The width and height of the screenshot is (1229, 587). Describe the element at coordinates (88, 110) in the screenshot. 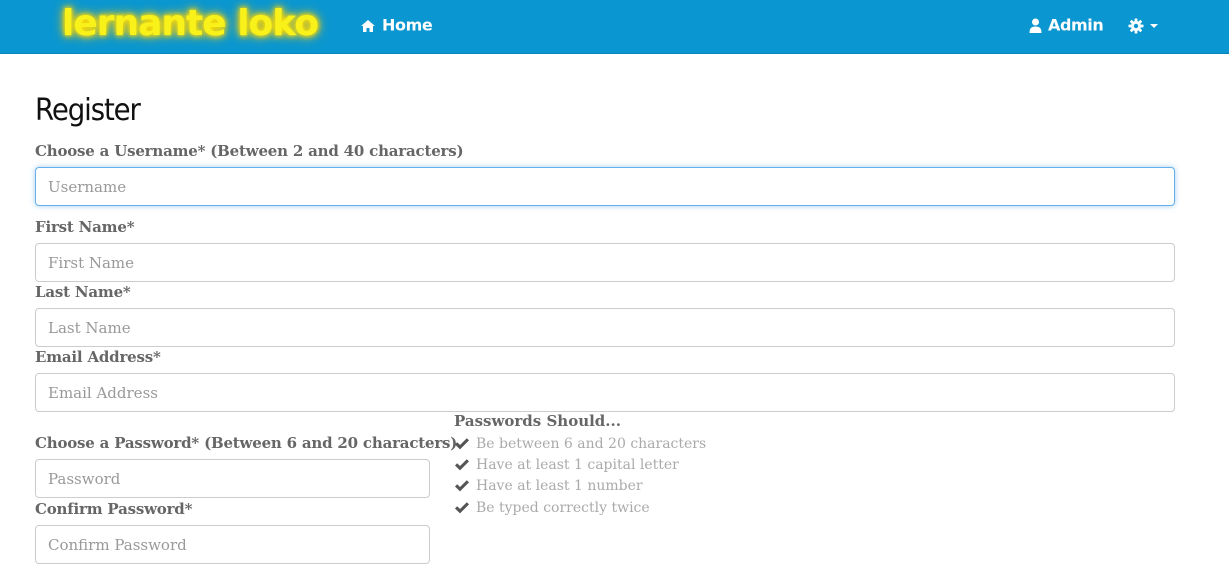

I see `page-title: Register` at that location.